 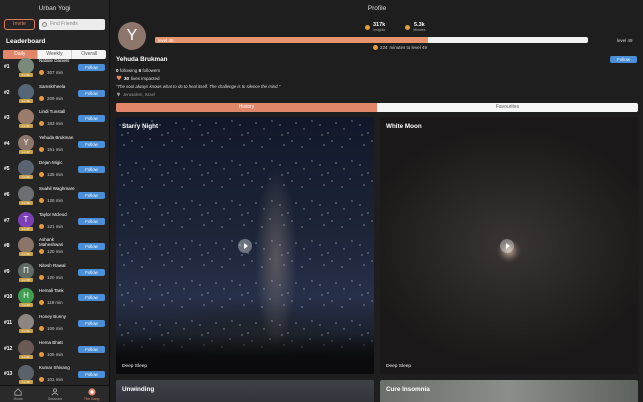 I want to click on avatar: П, so click(x=26, y=270).